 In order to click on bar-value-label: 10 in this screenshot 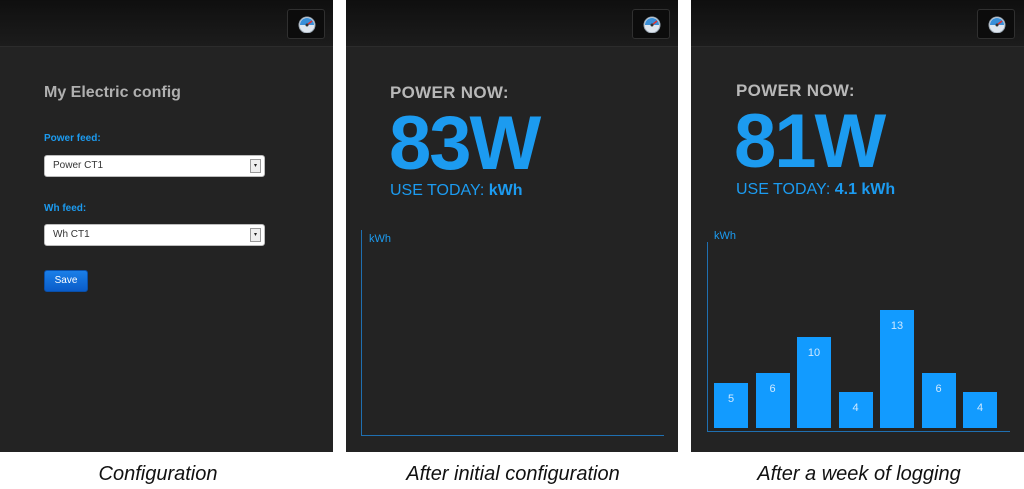, I will do `click(814, 353)`.